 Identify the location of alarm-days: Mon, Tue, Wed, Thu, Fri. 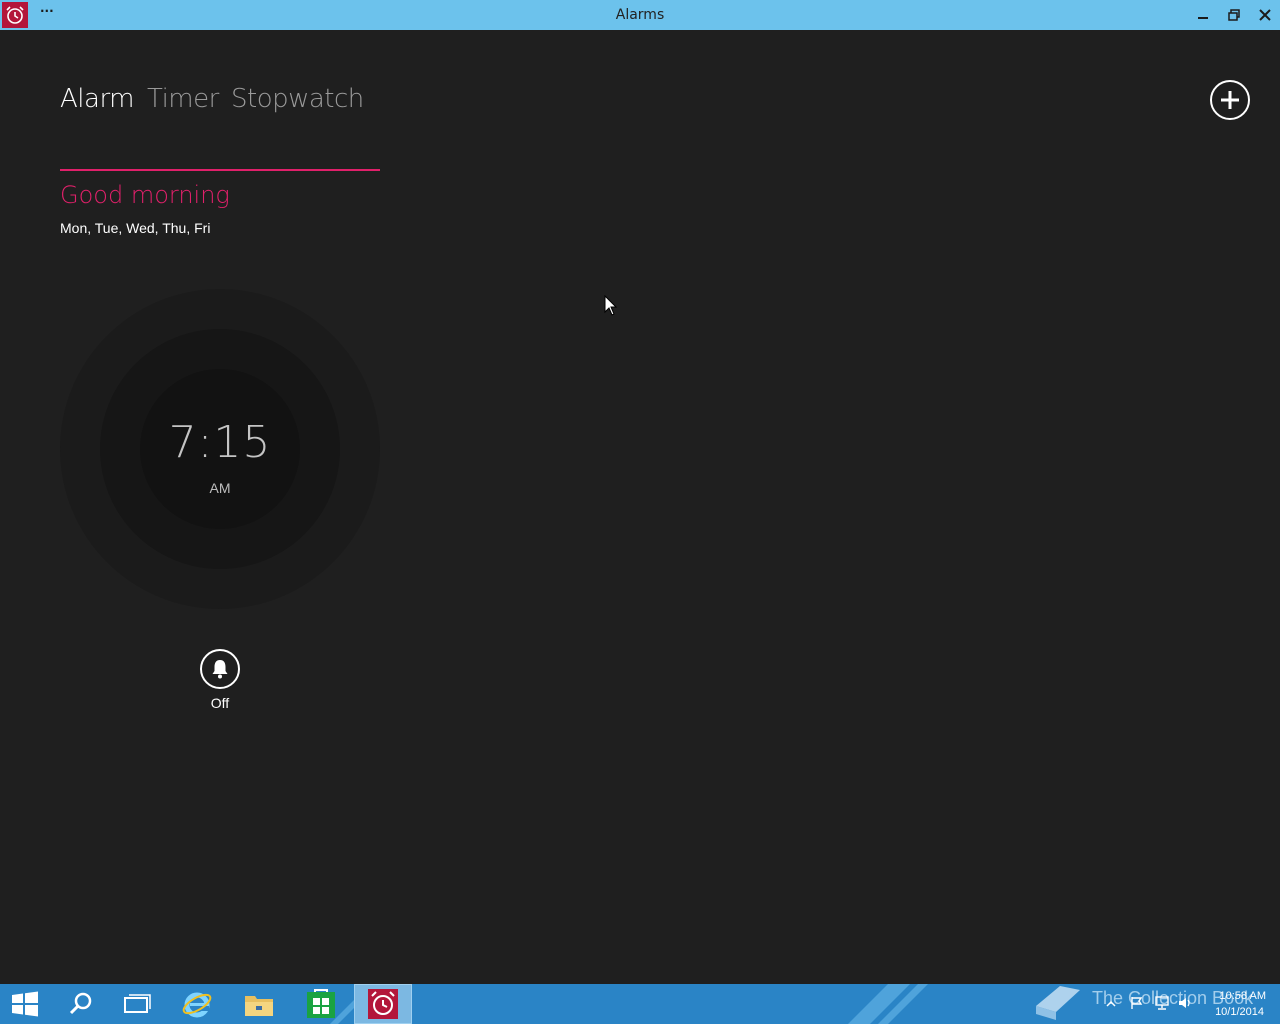
(135, 228).